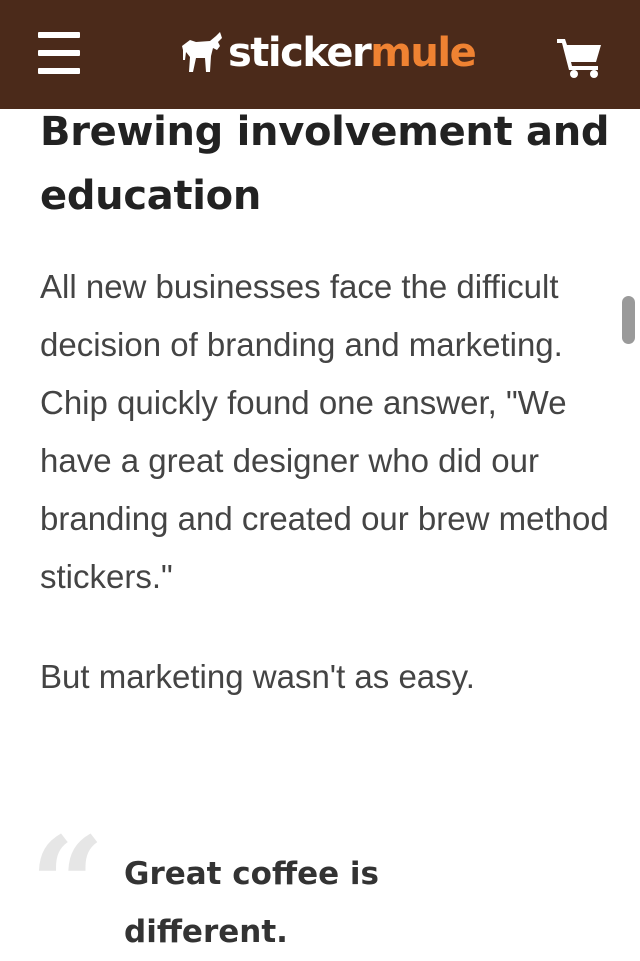 Image resolution: width=640 pixels, height=961 pixels. I want to click on site-header: sticker mule, so click(320, 54).